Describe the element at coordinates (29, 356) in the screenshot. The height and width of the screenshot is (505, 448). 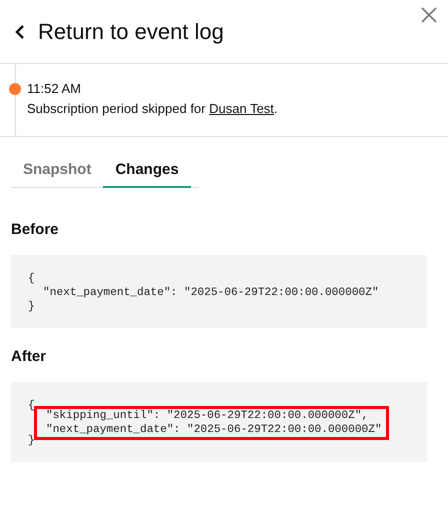
I see `section-heading: After` at that location.